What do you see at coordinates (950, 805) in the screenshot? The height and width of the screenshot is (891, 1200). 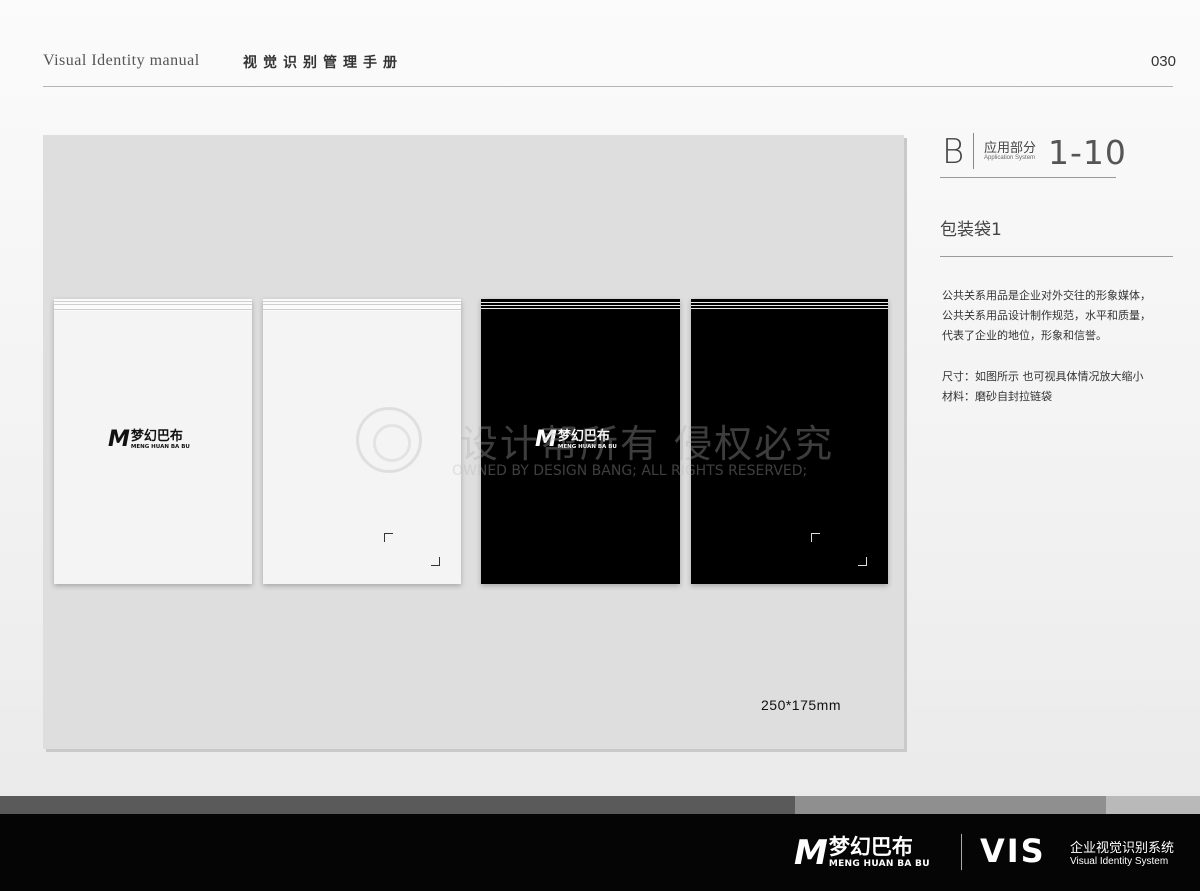 I see `footer-band-mid` at bounding box center [950, 805].